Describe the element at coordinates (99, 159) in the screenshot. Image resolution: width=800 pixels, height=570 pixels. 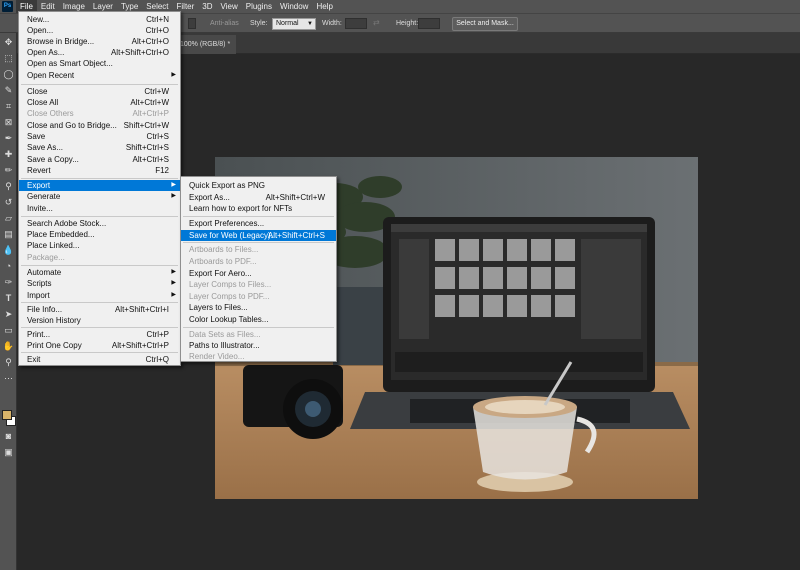
I see `menu-item-save-a-copy: Save a Copy... Alt+Ctrl+S` at that location.